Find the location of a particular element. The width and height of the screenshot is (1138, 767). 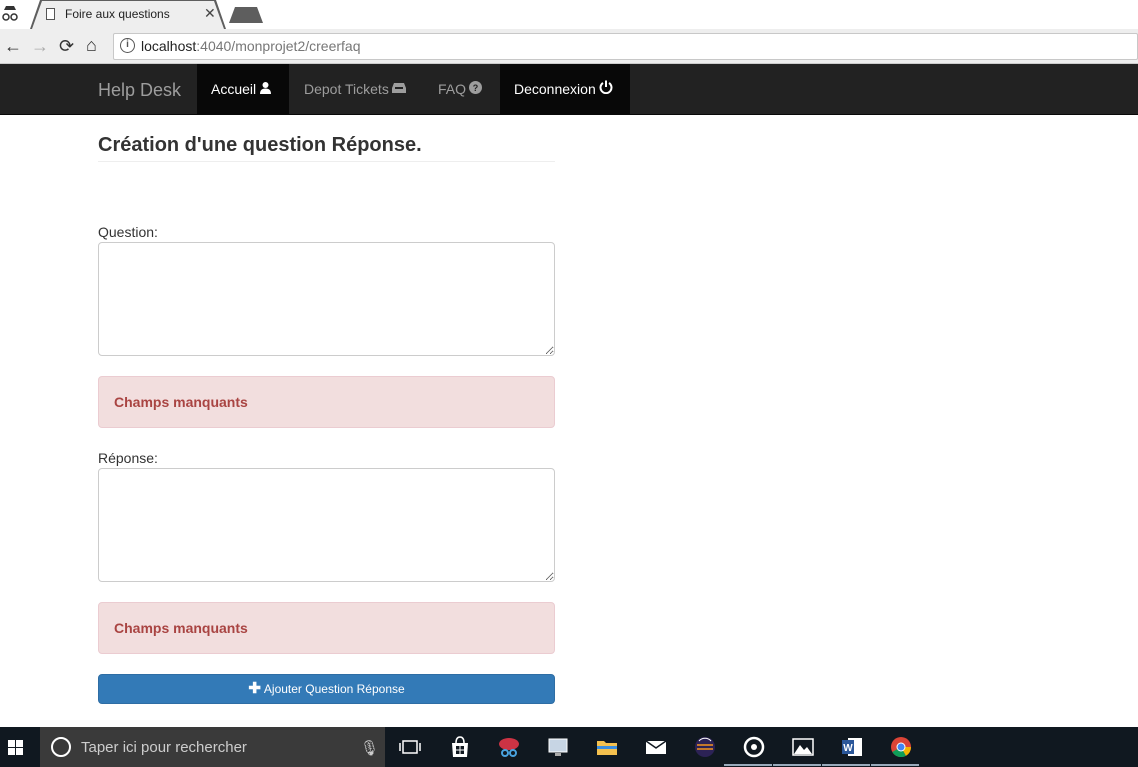

nav-item-label: Deconnexion is located at coordinates (555, 89).